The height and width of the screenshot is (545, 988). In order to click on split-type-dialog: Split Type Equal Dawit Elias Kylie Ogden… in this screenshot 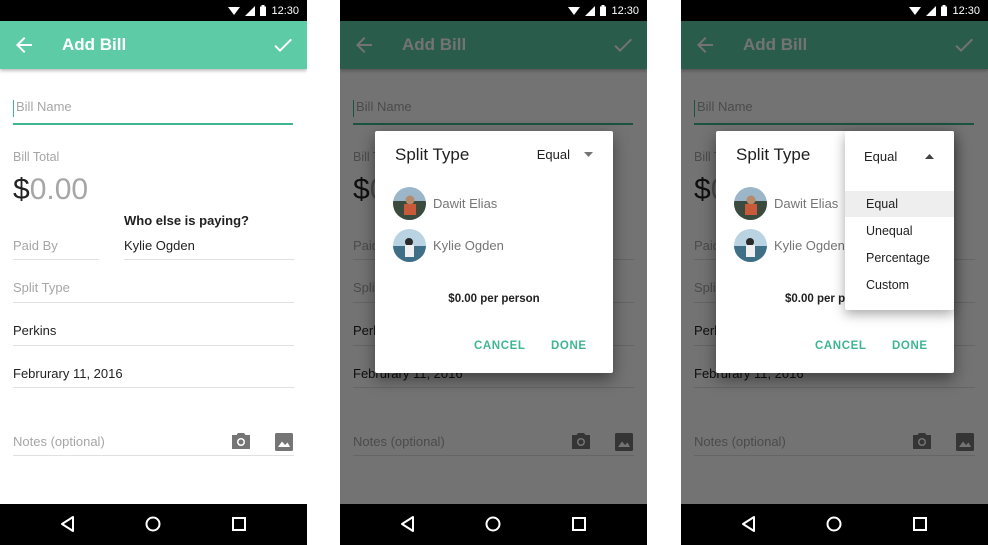, I will do `click(494, 252)`.